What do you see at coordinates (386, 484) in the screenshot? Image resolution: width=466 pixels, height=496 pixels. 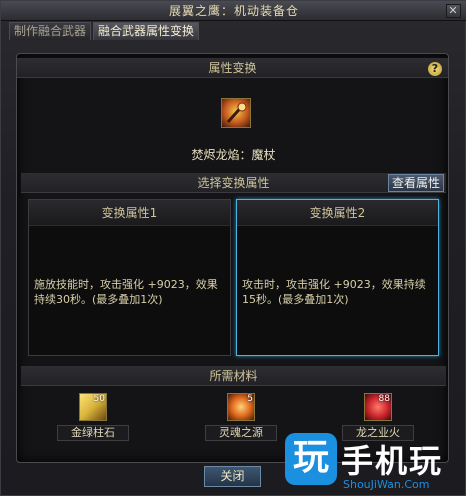 I see `watermark-url: ShouJiWan.Com` at bounding box center [386, 484].